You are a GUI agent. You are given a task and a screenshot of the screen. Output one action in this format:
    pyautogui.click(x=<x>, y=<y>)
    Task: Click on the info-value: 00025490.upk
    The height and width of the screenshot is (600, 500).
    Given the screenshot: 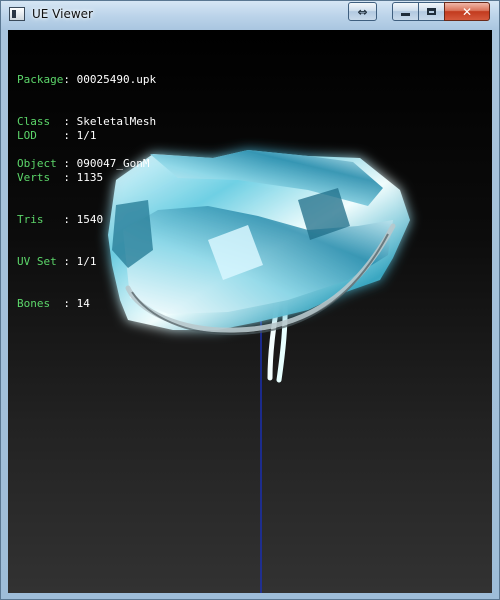 What is the action you would take?
    pyautogui.click(x=116, y=79)
    